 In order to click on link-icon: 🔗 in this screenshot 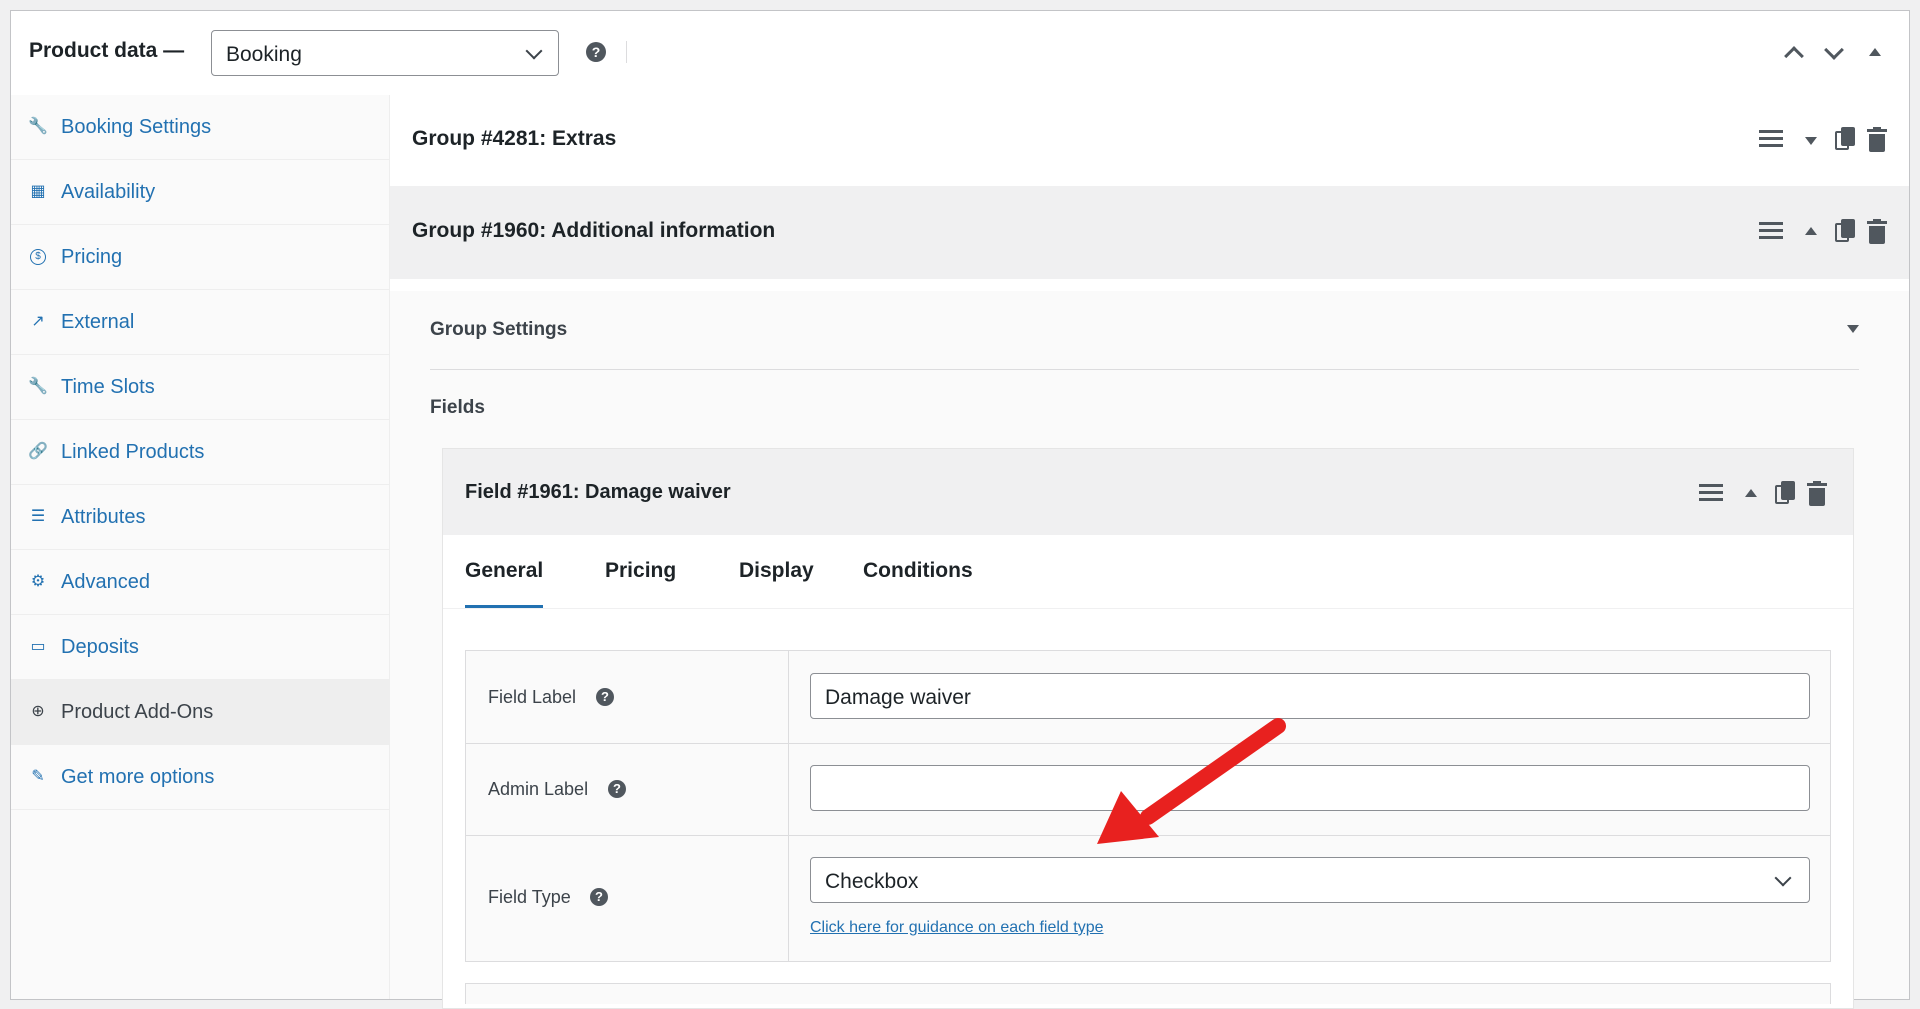, I will do `click(38, 451)`.